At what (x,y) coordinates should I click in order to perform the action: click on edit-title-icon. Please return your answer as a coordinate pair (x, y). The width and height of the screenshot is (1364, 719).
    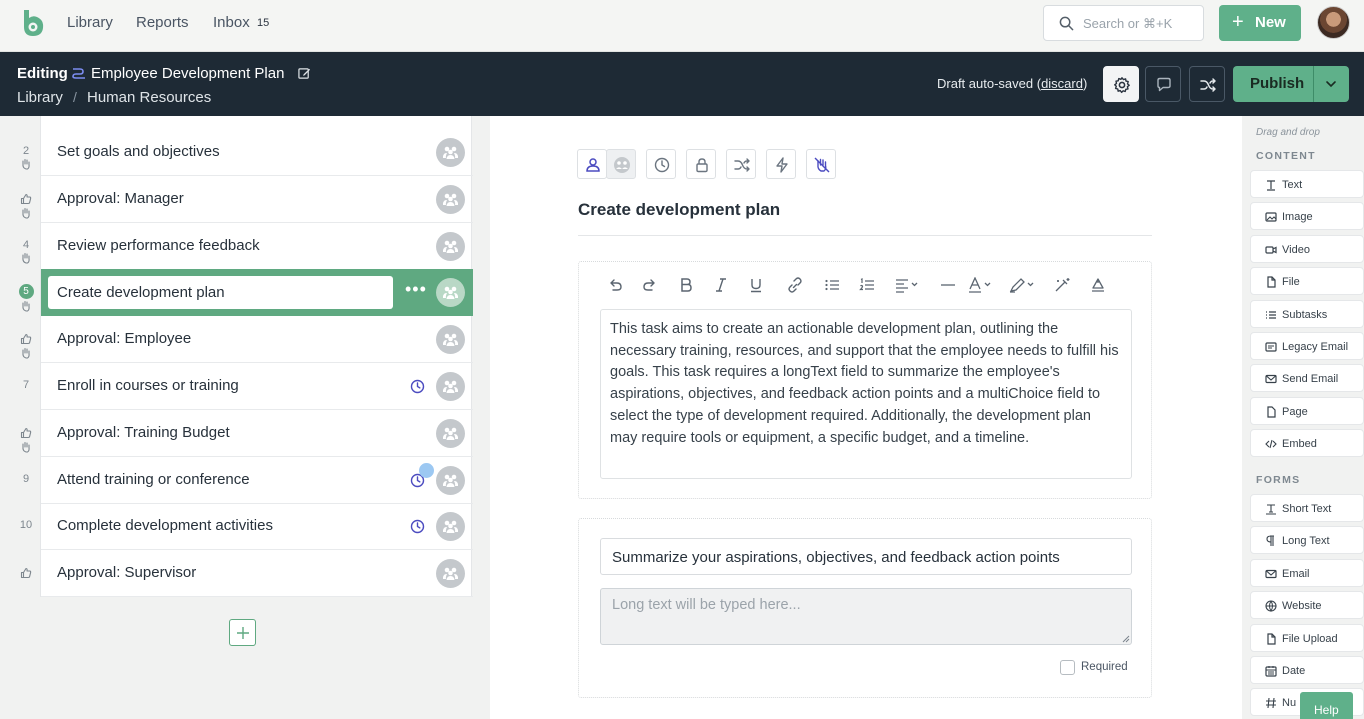
    Looking at the image, I should click on (304, 73).